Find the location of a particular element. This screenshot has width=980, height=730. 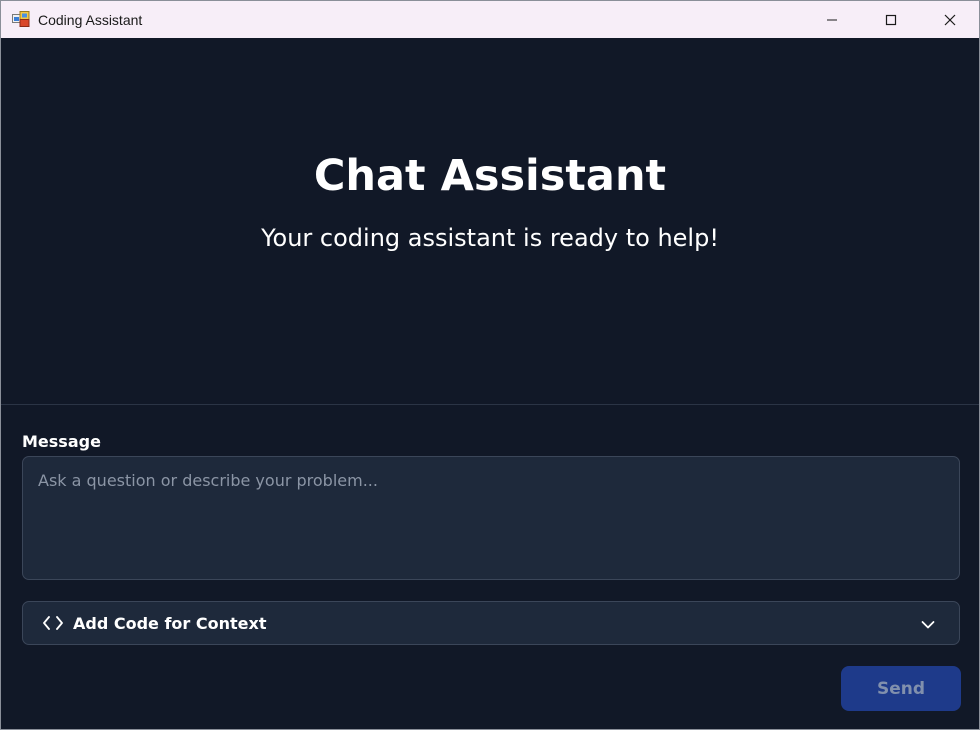

minimize-icon is located at coordinates (832, 19).